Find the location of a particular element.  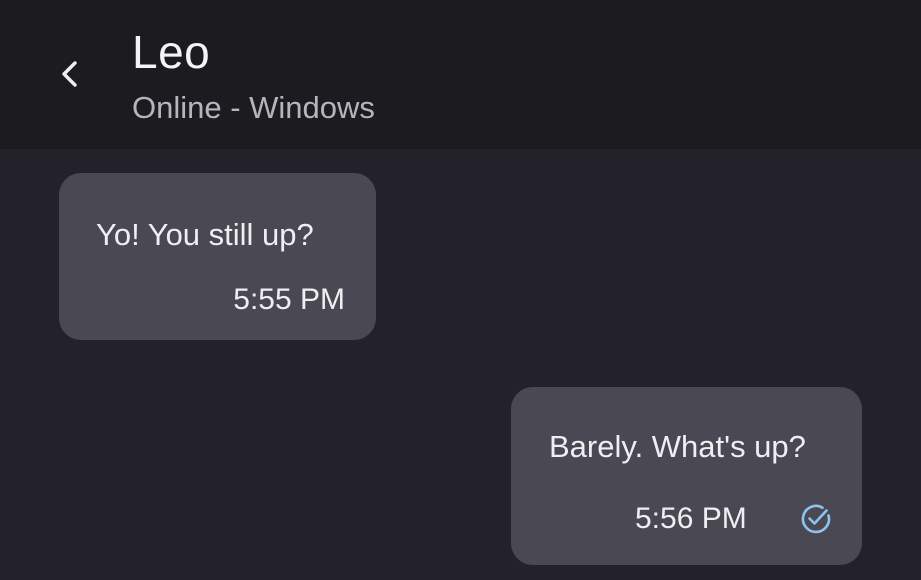

message-bubble-incoming: Yo! You still up? 5:55 PM is located at coordinates (217, 256).